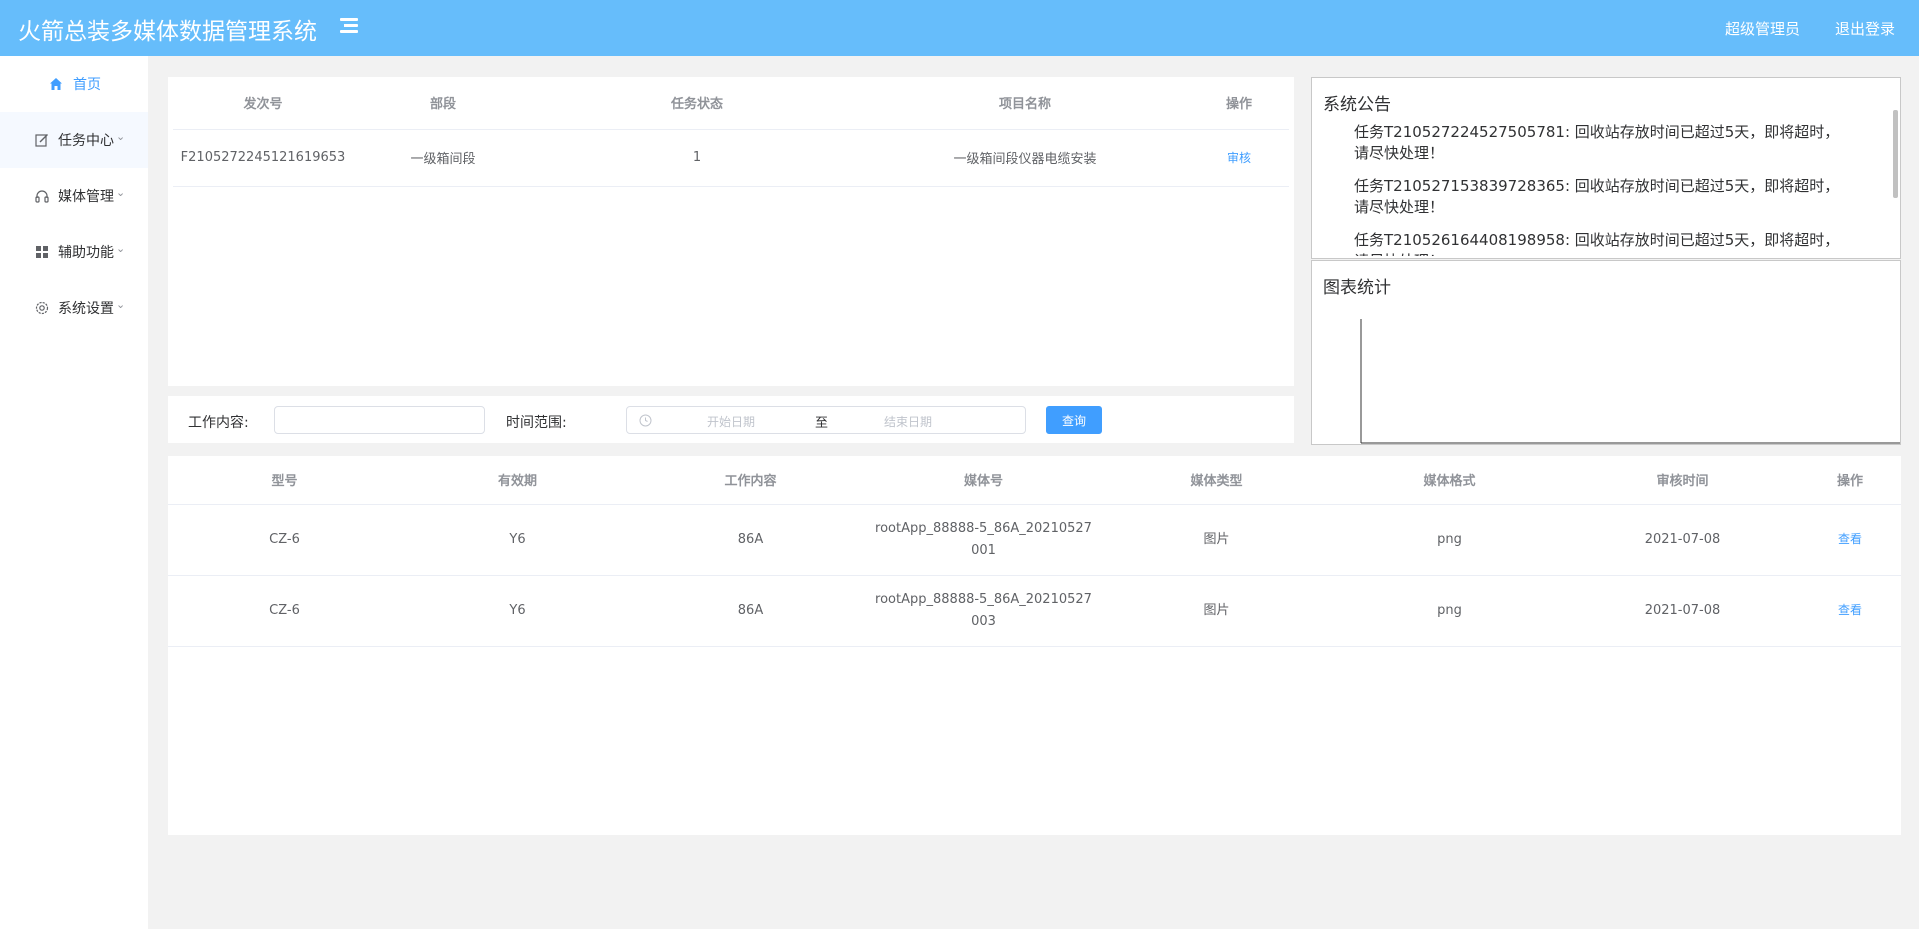  Describe the element at coordinates (983, 540) in the screenshot. I see `cell-media-no: rootApp_88888-5_86A_20210527 001` at that location.